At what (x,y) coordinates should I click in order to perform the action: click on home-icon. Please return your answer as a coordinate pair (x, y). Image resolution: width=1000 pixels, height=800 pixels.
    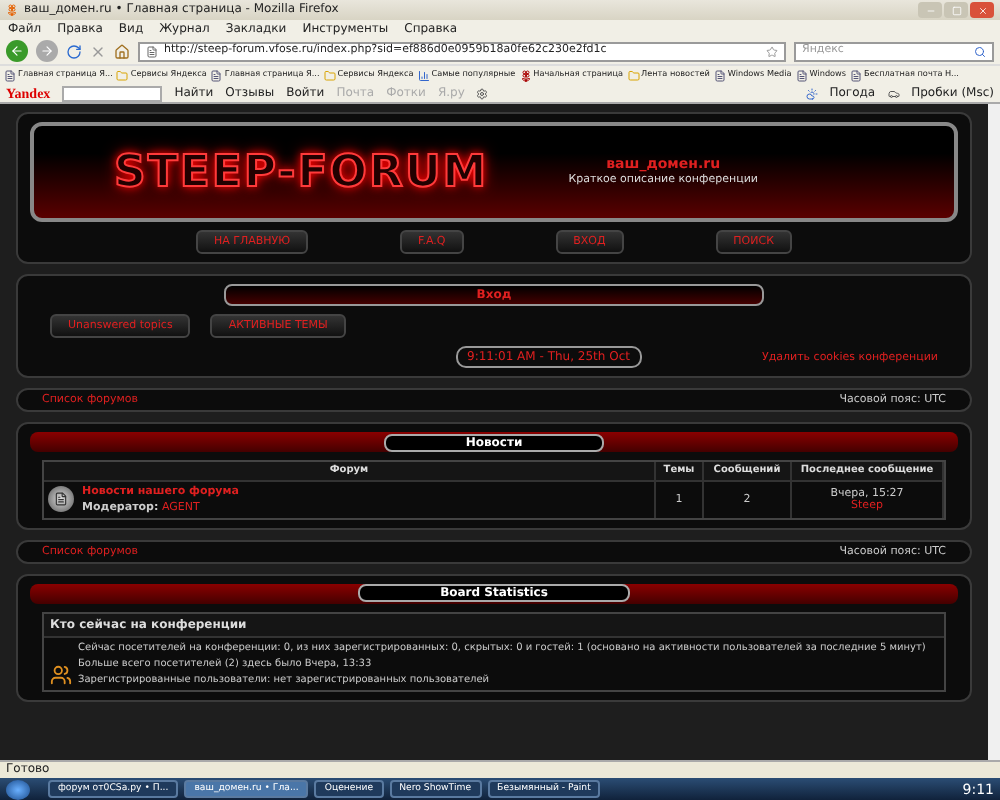
    Looking at the image, I should click on (122, 51).